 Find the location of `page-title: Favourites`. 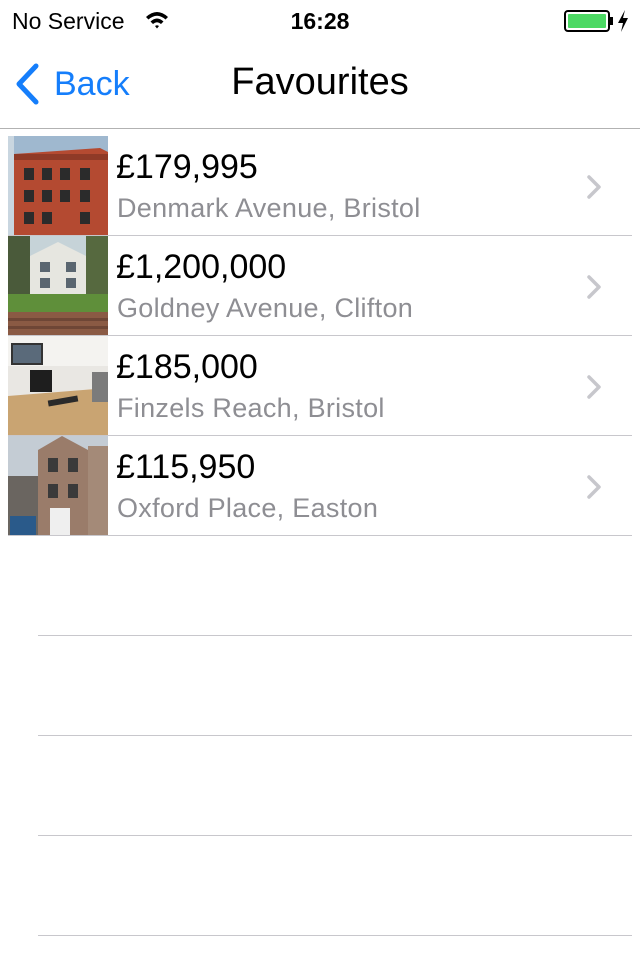

page-title: Favourites is located at coordinates (320, 82).